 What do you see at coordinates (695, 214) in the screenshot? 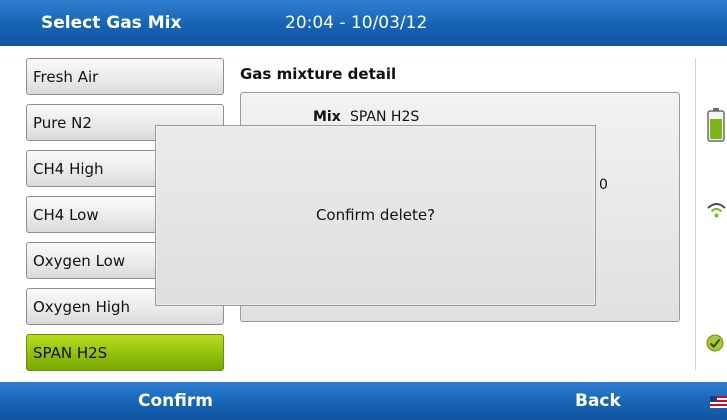
I see `side-divider` at bounding box center [695, 214].